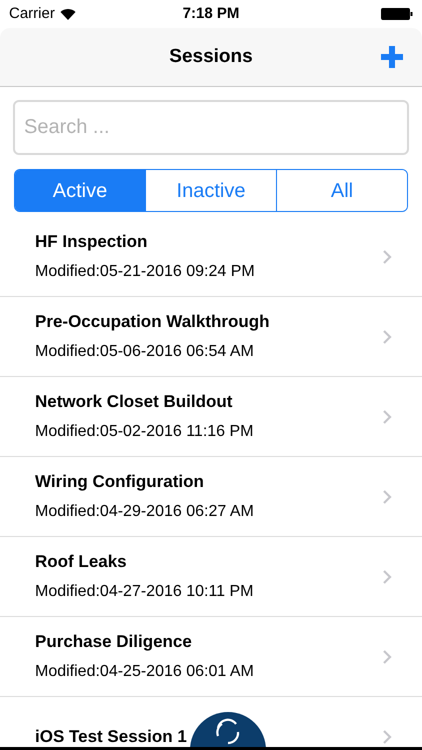 The height and width of the screenshot is (750, 422). Describe the element at coordinates (80, 190) in the screenshot. I see `segment-tab: Active` at that location.